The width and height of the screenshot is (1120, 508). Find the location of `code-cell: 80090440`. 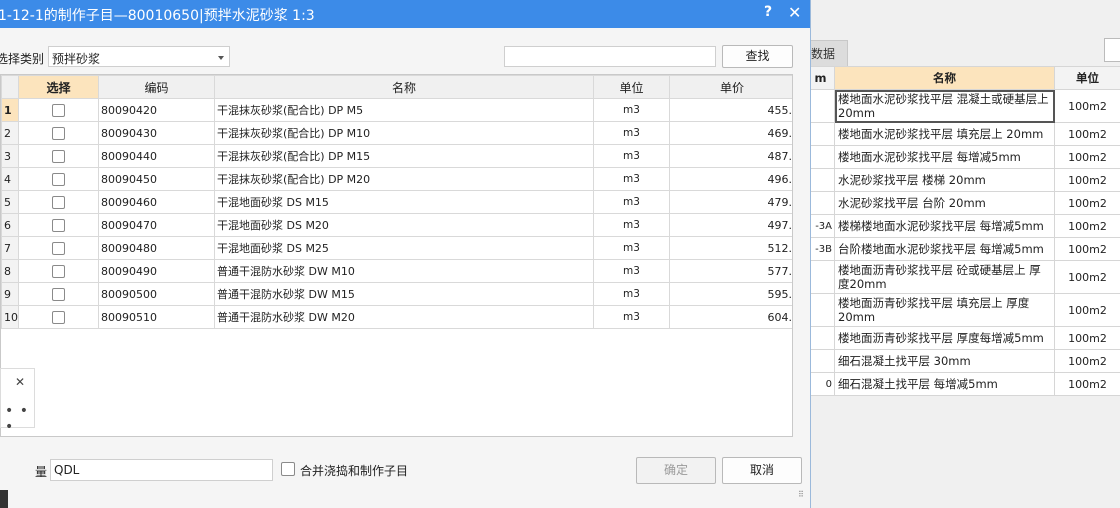

code-cell: 80090440 is located at coordinates (156, 156).